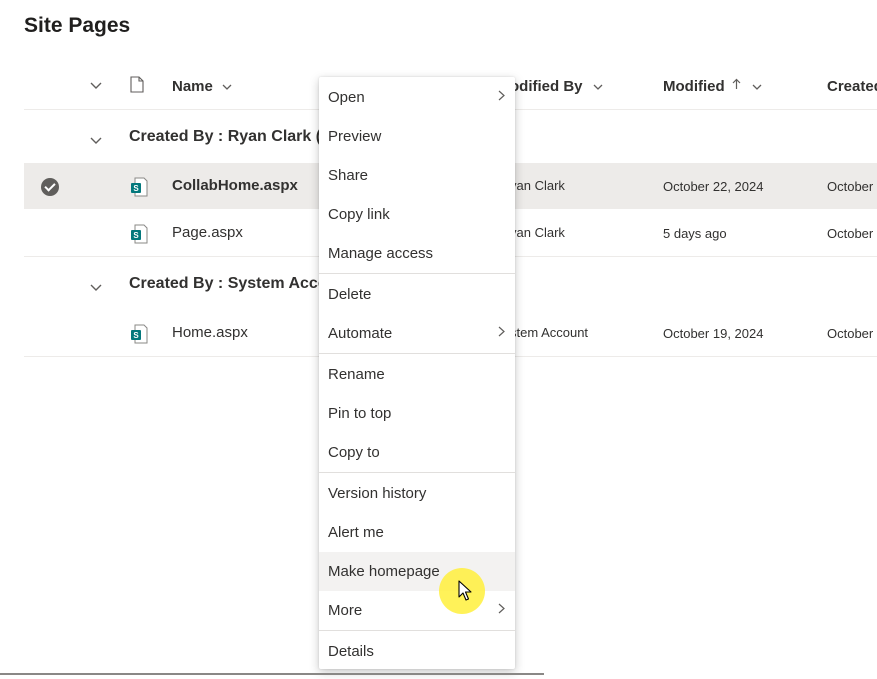 The height and width of the screenshot is (679, 877). Describe the element at coordinates (345, 610) in the screenshot. I see `menu-item-label: More` at that location.